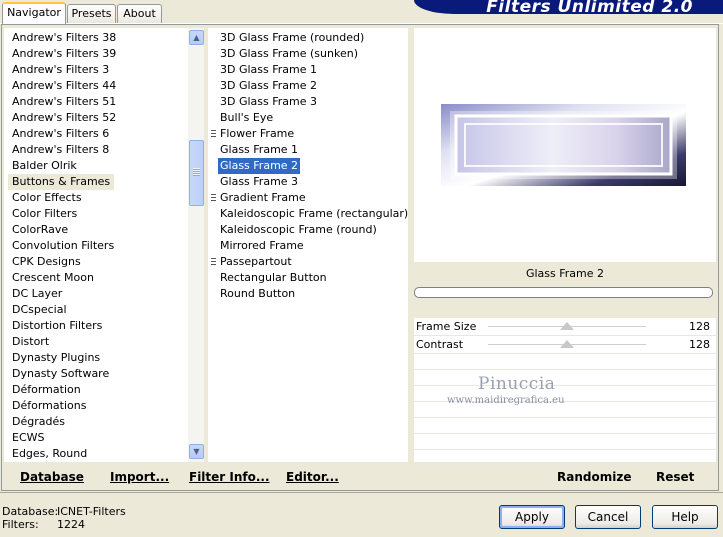 Image resolution: width=723 pixels, height=537 pixels. I want to click on scroll-down-button: ▼, so click(196, 451).